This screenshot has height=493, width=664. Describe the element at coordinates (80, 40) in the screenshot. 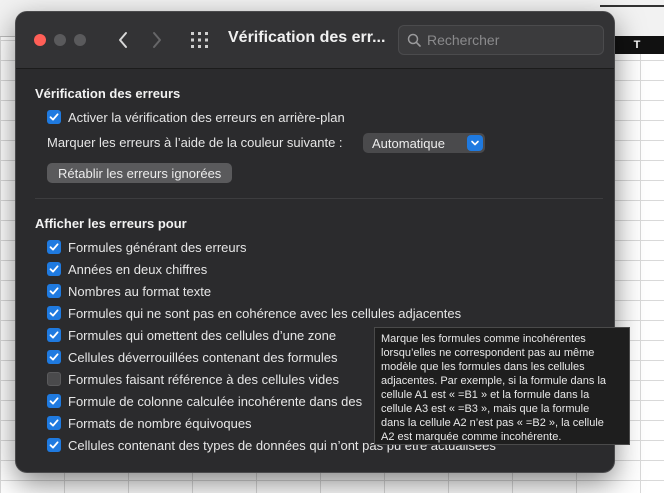

I see `zoom-window-button` at that location.